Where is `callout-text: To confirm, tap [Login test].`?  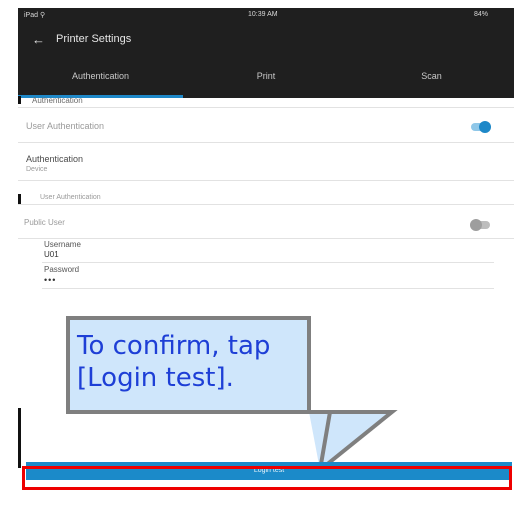 callout-text: To confirm, tap [Login test]. is located at coordinates (174, 362).